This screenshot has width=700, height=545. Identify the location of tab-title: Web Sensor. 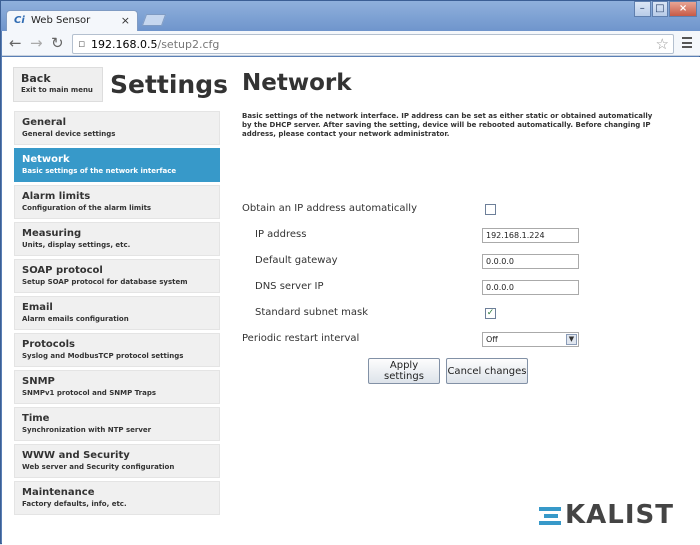
(61, 20).